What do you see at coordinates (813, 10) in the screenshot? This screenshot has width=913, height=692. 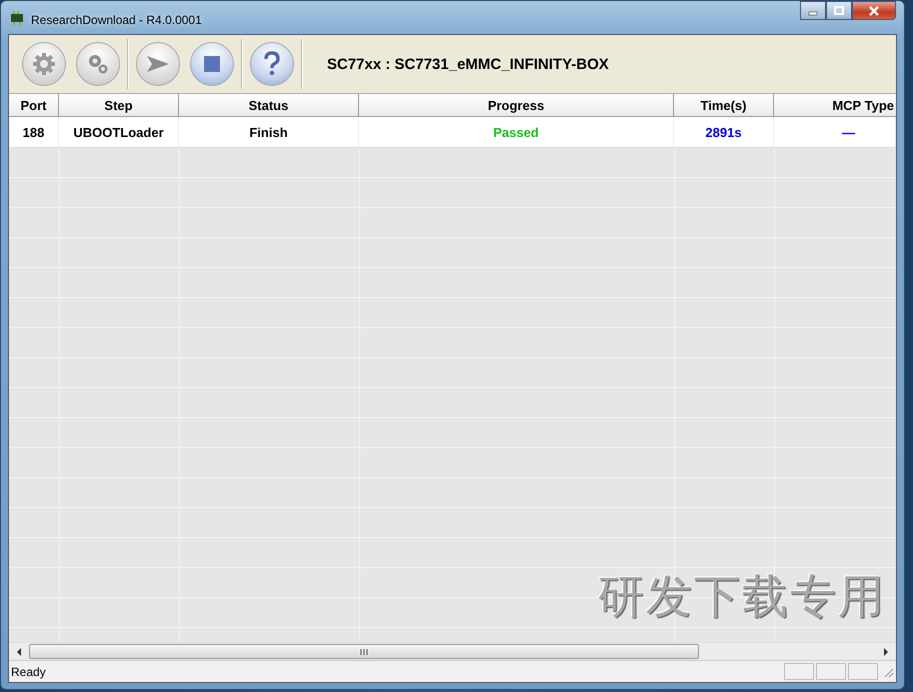 I see `minimize-button` at bounding box center [813, 10].